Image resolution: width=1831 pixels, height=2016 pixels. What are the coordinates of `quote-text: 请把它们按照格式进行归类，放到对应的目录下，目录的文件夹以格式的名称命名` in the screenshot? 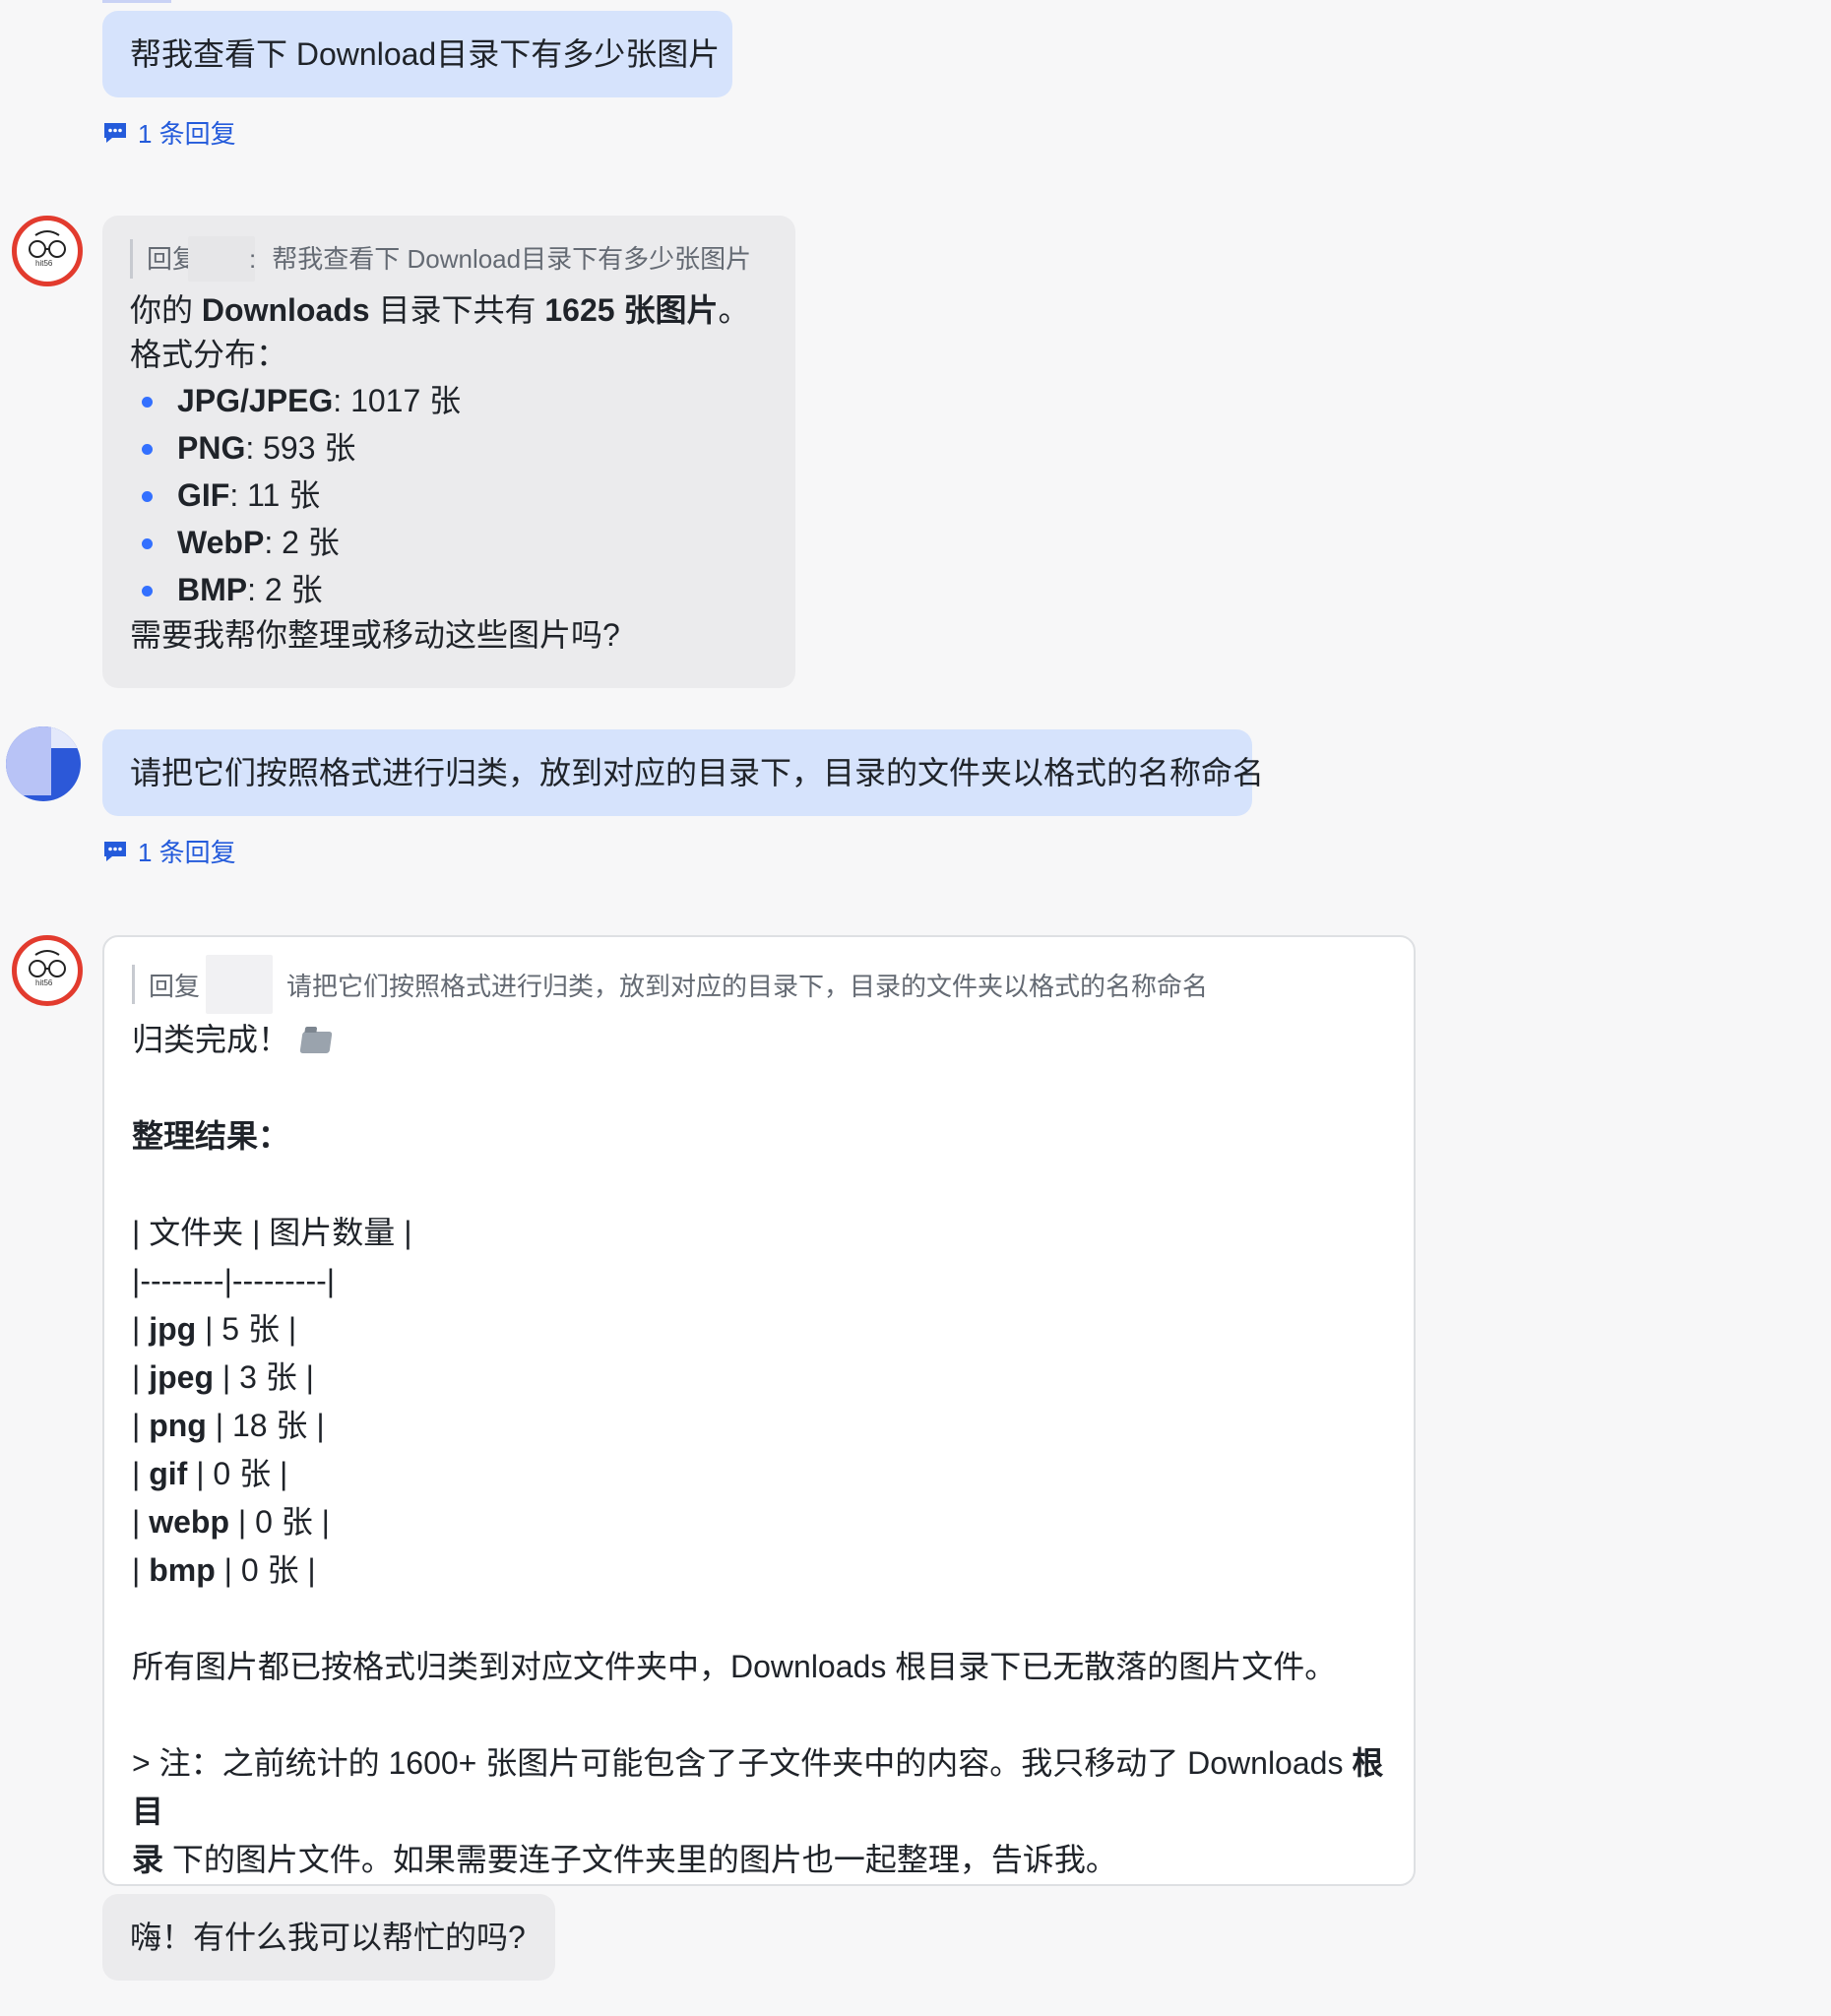 It's located at (747, 986).